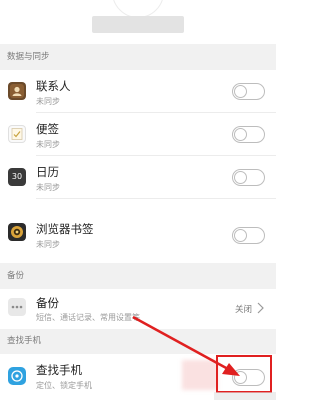  What do you see at coordinates (138, 341) in the screenshot?
I see `section-header-find-phone: 查找手机` at bounding box center [138, 341].